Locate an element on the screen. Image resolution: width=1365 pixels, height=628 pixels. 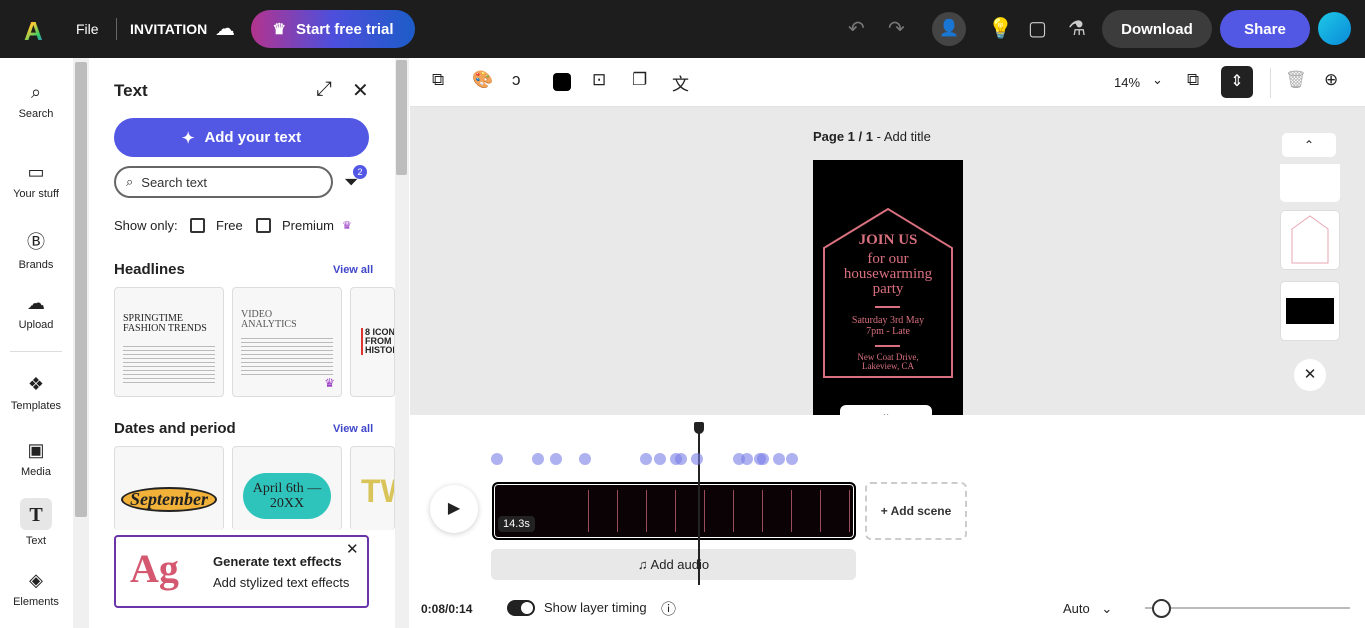
comment-icon: ▢ is located at coordinates (1037, 28).